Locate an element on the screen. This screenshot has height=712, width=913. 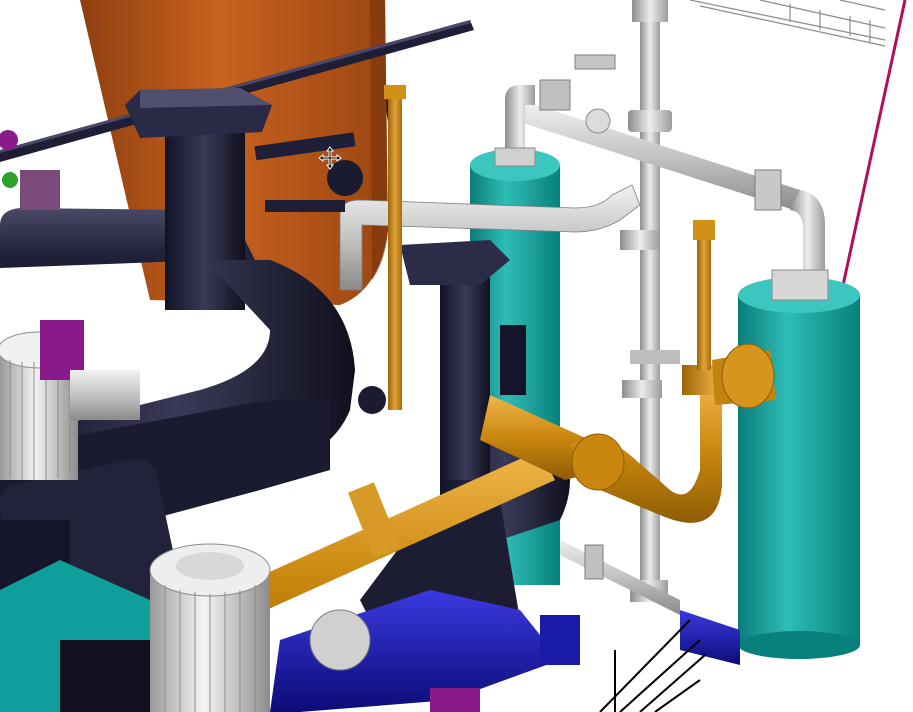
dark-support-frame is located at coordinates (105, 676).